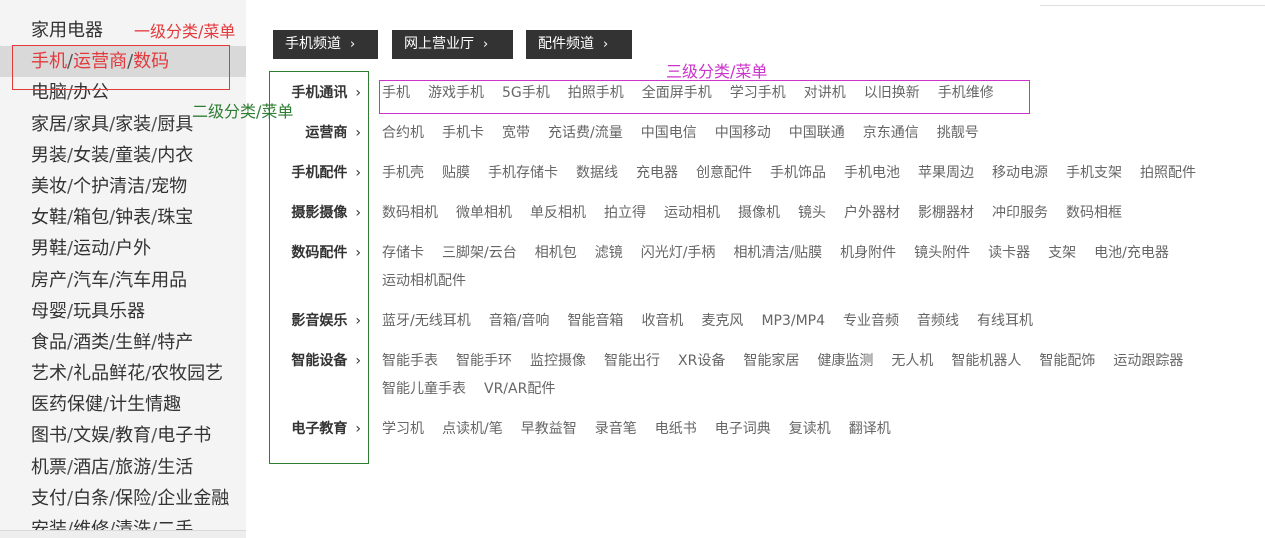 The image size is (1265, 538). I want to click on category-link: 食品, so click(49, 342).